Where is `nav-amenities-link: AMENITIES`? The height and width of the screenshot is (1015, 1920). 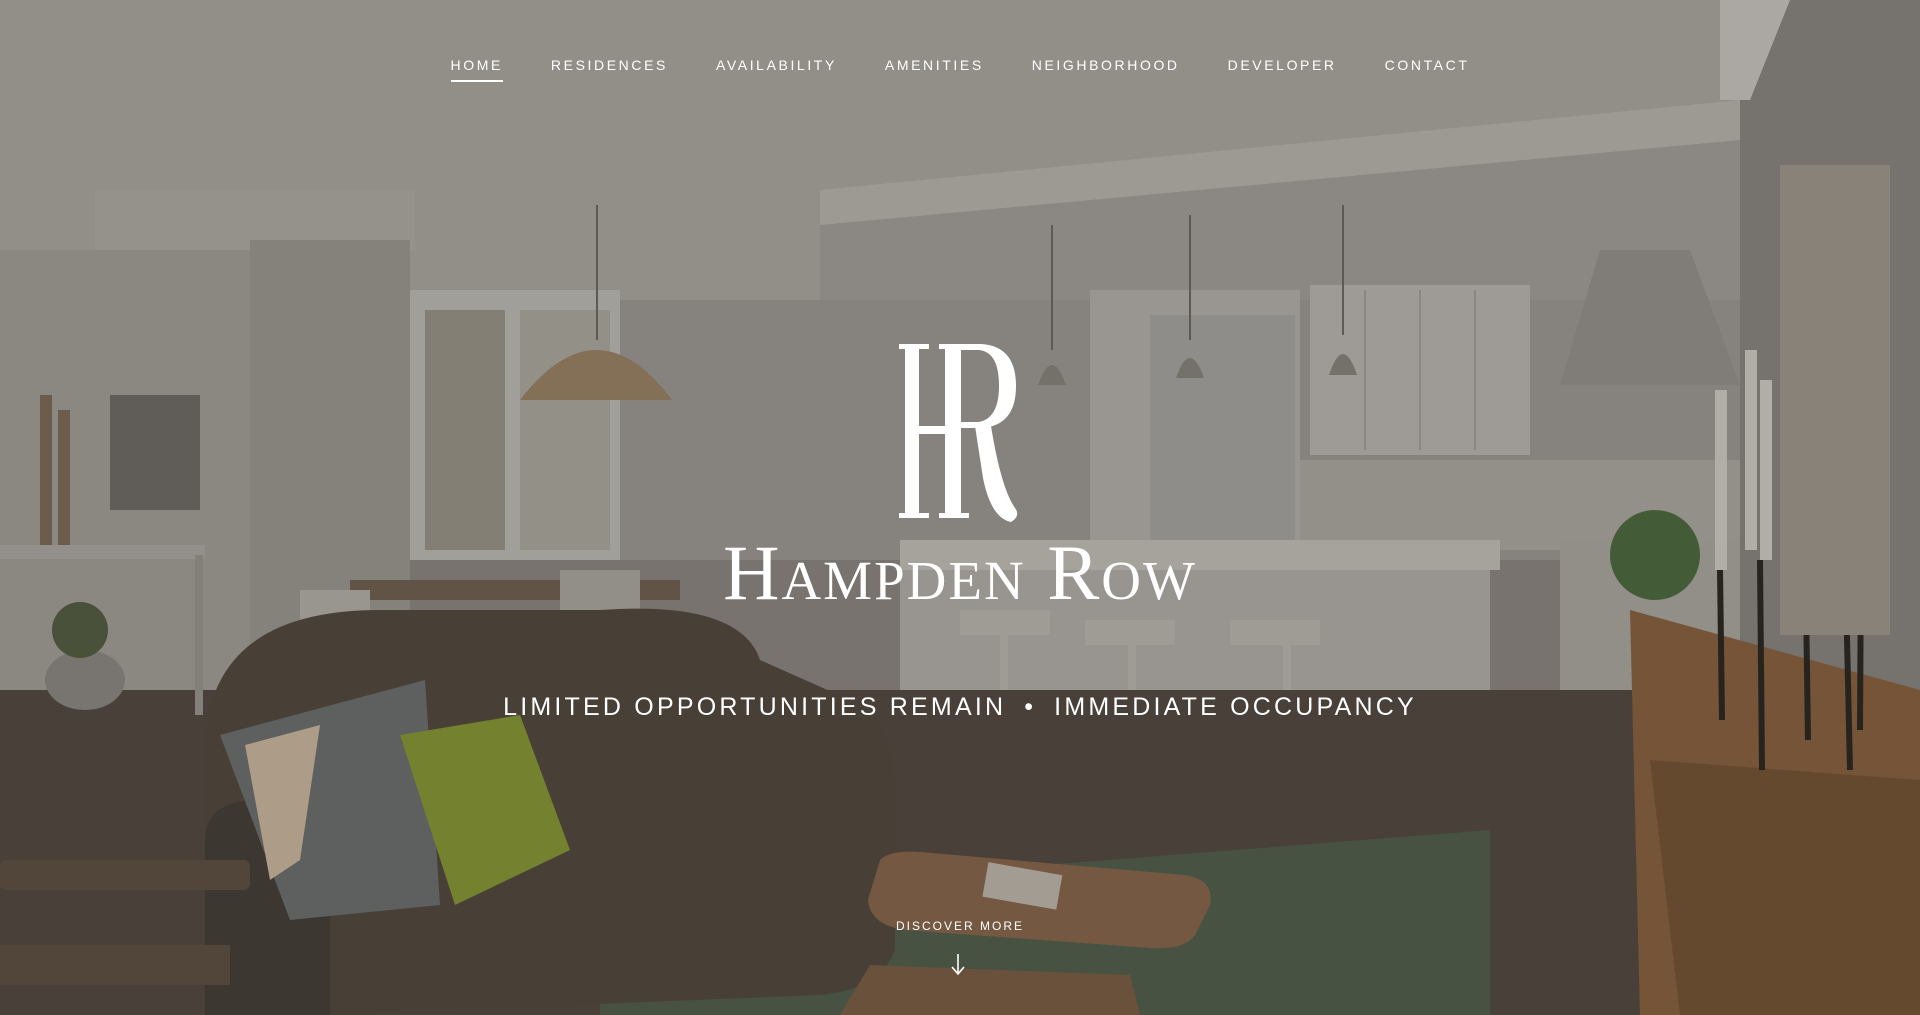 nav-amenities-link: AMENITIES is located at coordinates (934, 69).